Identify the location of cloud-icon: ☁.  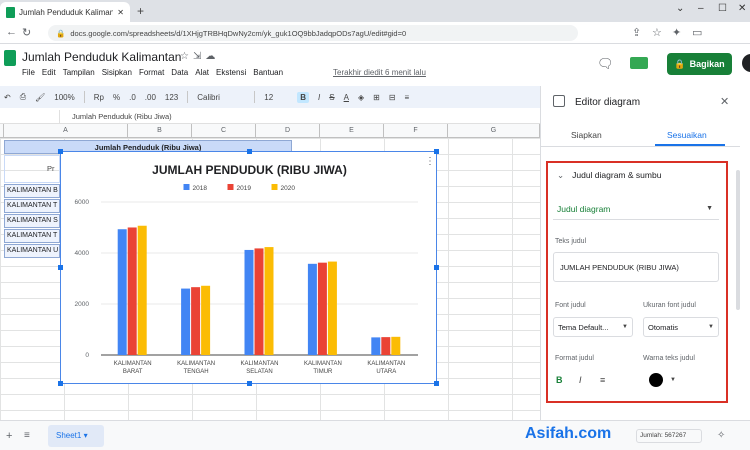
(212, 56).